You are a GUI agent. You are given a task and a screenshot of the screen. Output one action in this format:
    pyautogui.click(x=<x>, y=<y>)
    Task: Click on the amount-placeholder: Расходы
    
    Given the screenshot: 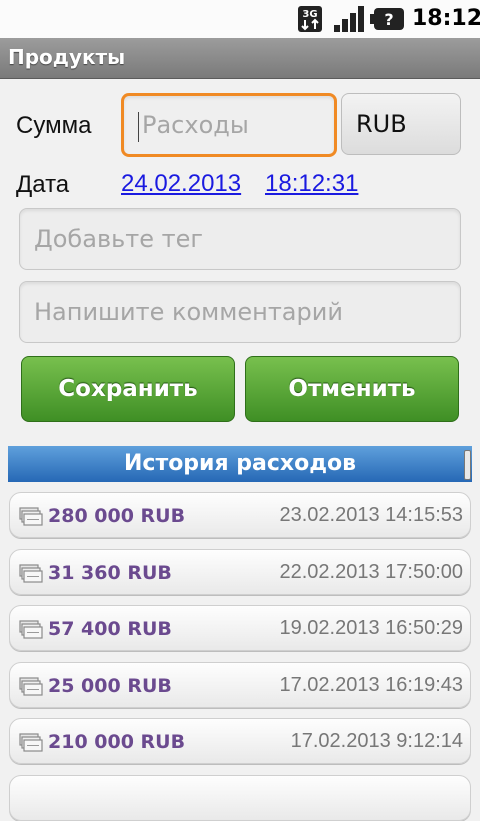 What is the action you would take?
    pyautogui.click(x=195, y=125)
    